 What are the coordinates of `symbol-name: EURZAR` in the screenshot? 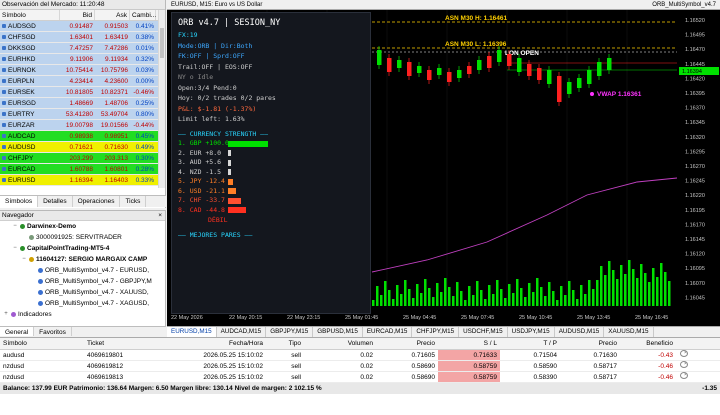 It's located at (21, 125).